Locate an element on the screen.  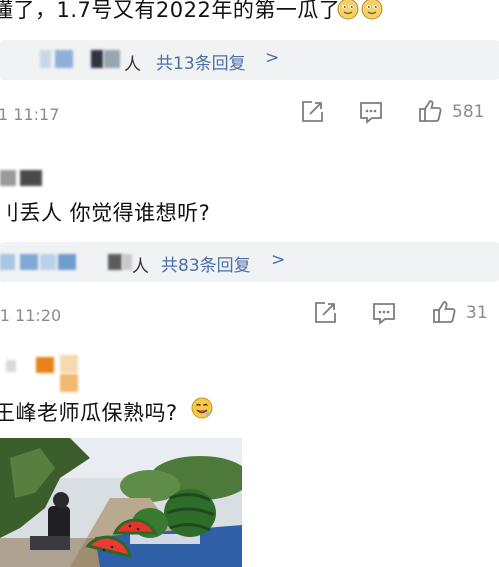
drooling-emoji-icon is located at coordinates (202, 408).